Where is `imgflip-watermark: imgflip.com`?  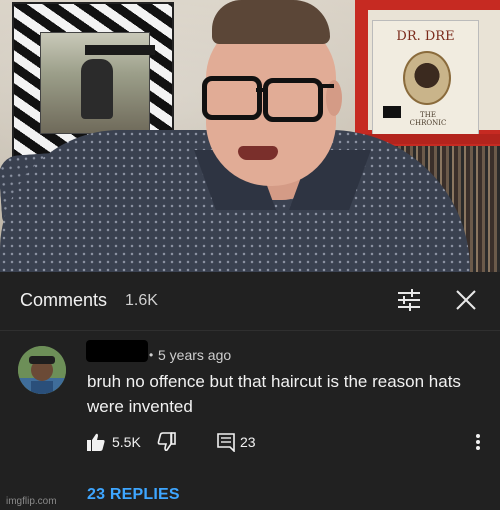 imgflip-watermark: imgflip.com is located at coordinates (31, 501).